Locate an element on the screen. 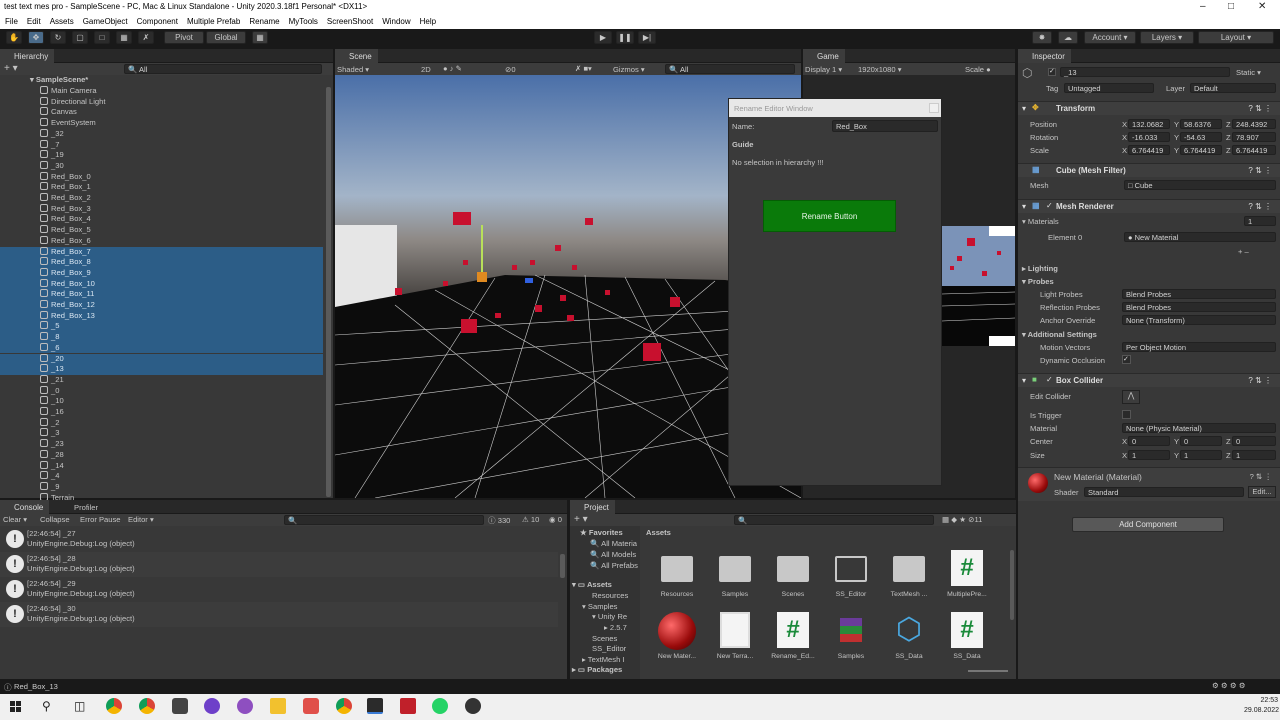 This screenshot has width=1280, height=720. add-remove-material: + – is located at coordinates (1243, 251).